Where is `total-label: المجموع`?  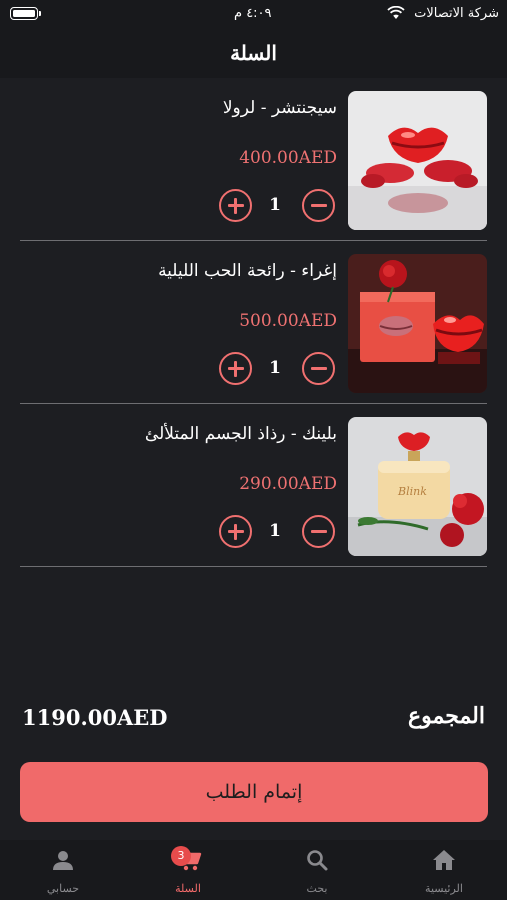 total-label: المجموع is located at coordinates (446, 716).